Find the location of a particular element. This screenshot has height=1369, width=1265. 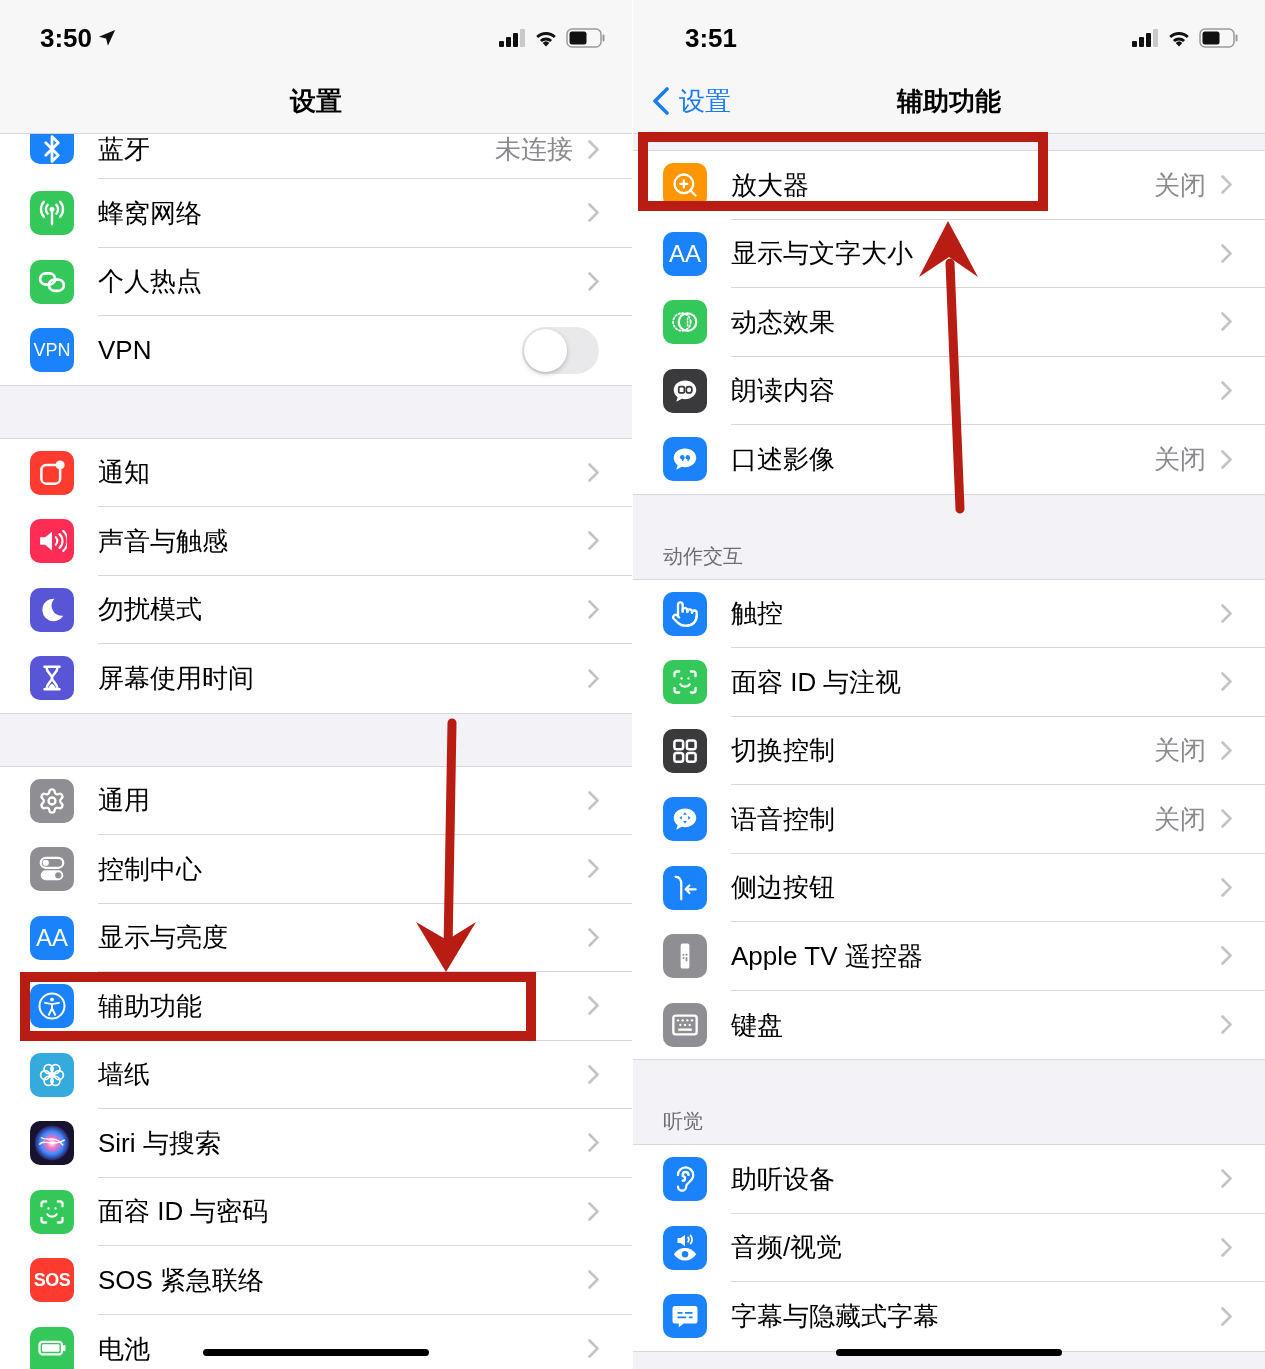

quote-bubble-icon is located at coordinates (685, 459).